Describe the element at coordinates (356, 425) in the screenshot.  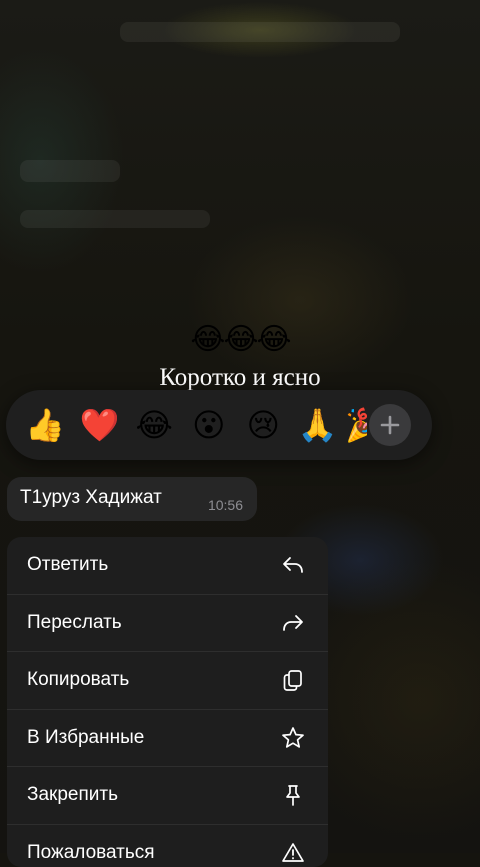
I see `reaction-party: 🎉` at that location.